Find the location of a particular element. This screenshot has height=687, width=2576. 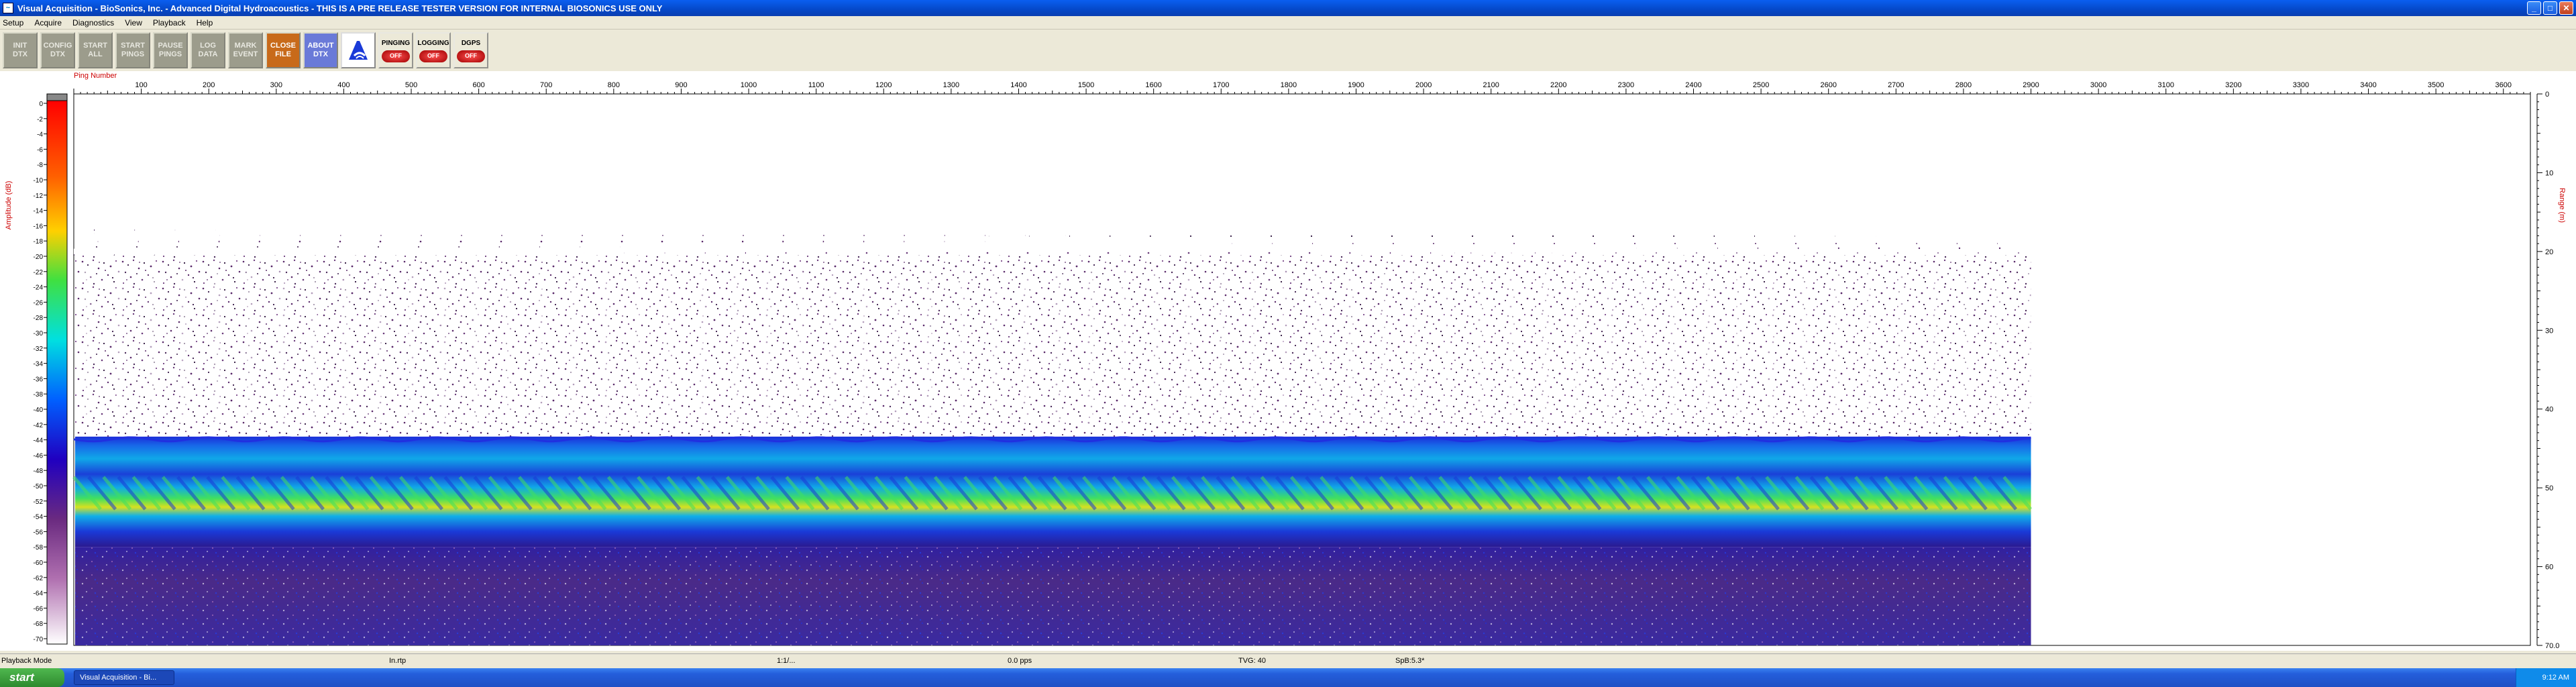

x-tick-label: 2100 is located at coordinates (1491, 85).